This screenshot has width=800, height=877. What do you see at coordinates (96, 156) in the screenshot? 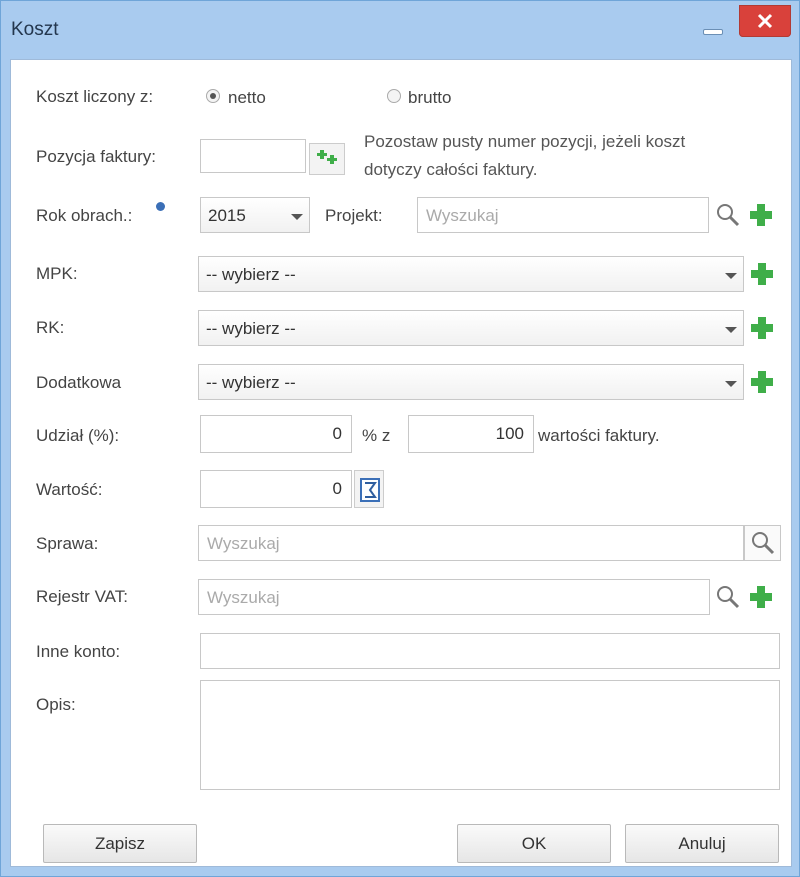
I see `pozycja-label: Pozycja faktury:` at bounding box center [96, 156].